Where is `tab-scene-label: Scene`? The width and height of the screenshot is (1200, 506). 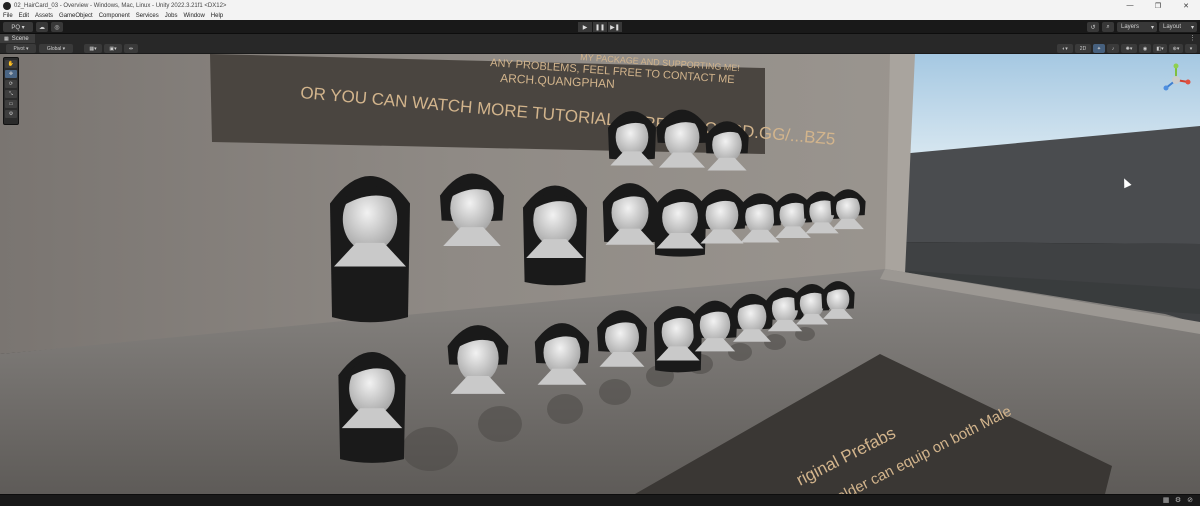 tab-scene-label: Scene is located at coordinates (20, 38).